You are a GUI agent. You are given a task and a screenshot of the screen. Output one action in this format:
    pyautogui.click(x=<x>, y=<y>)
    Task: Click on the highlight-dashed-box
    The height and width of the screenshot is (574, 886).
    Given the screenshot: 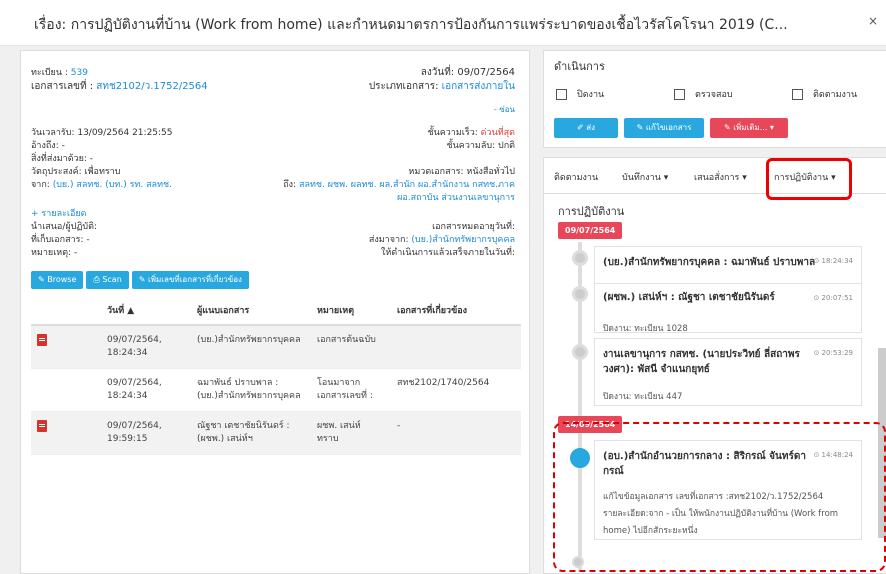 What is the action you would take?
    pyautogui.click(x=719, y=497)
    